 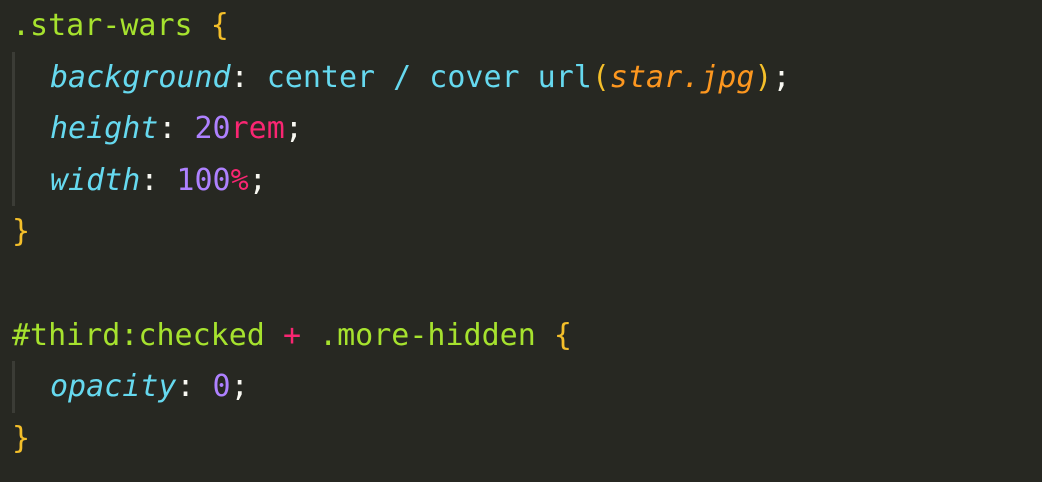 What do you see at coordinates (203, 129) in the screenshot?
I see `css-number: 20` at bounding box center [203, 129].